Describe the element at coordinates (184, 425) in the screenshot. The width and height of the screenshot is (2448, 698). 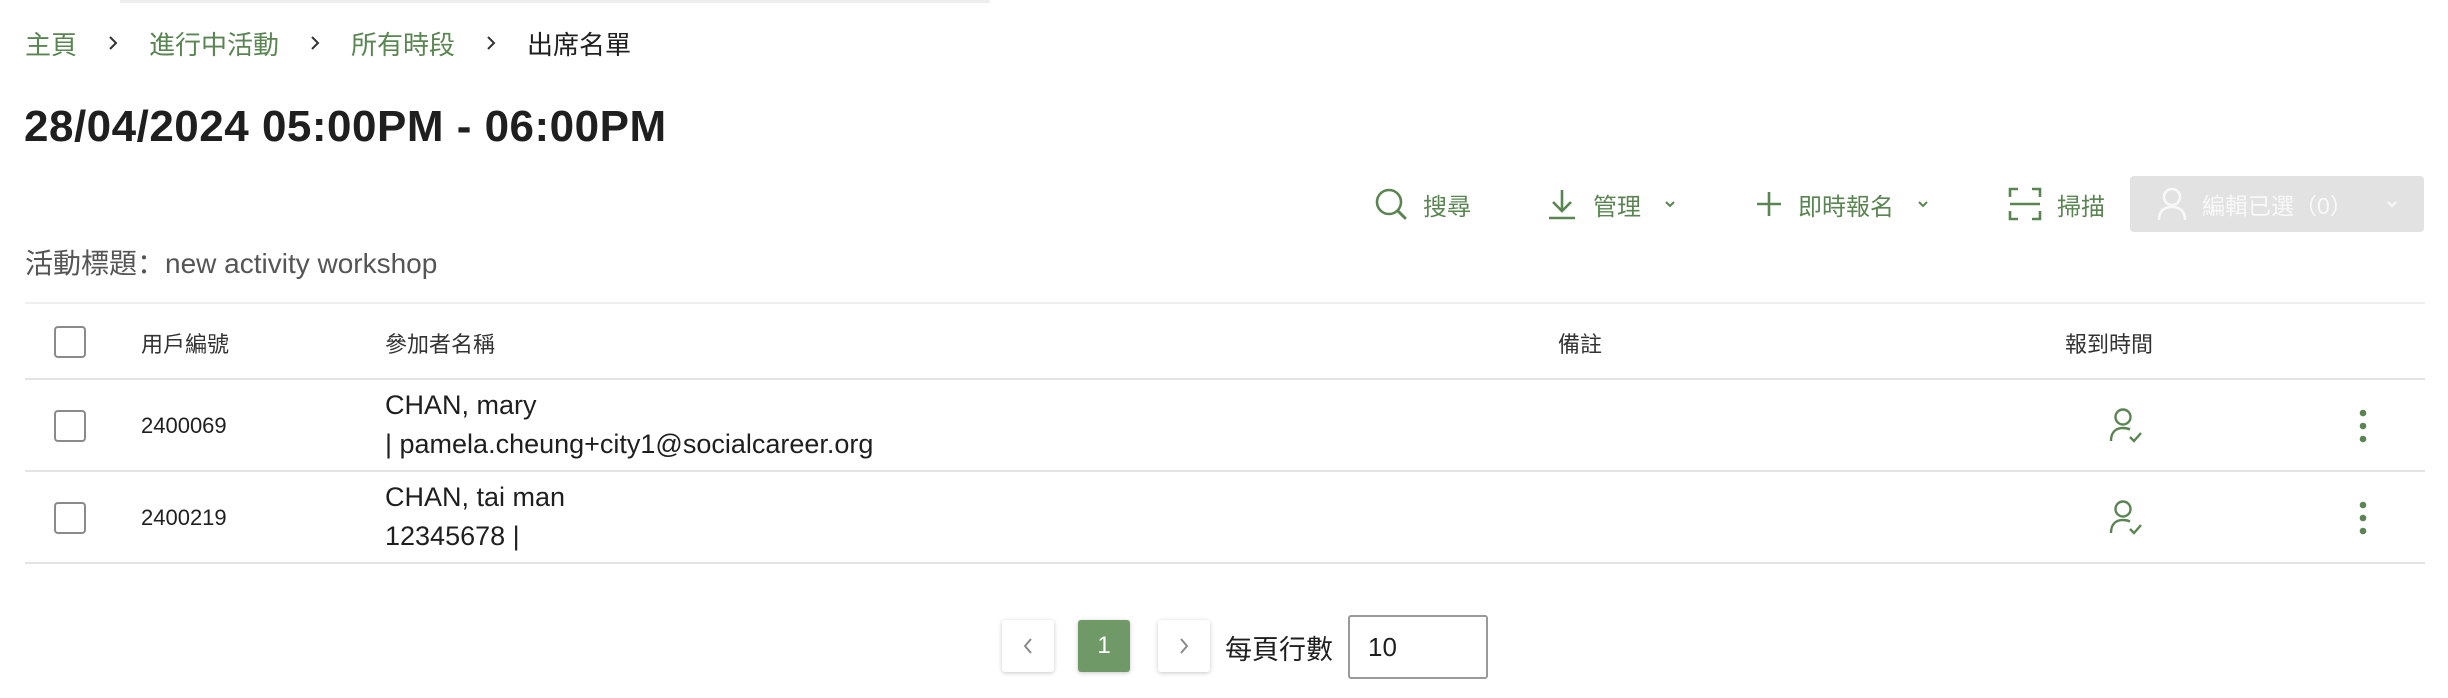
I see `user-id-cell: 2400069` at that location.